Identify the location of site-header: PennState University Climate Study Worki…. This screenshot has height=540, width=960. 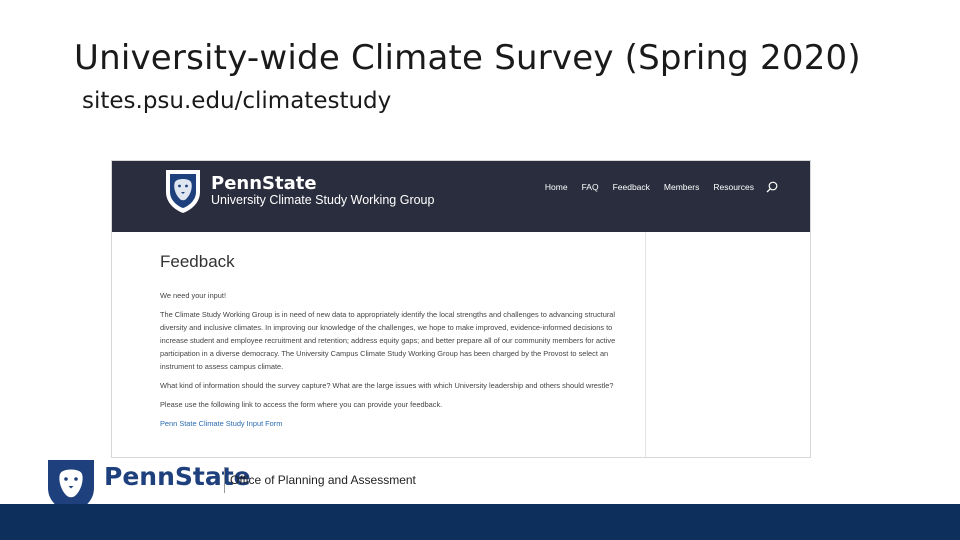
(461, 196).